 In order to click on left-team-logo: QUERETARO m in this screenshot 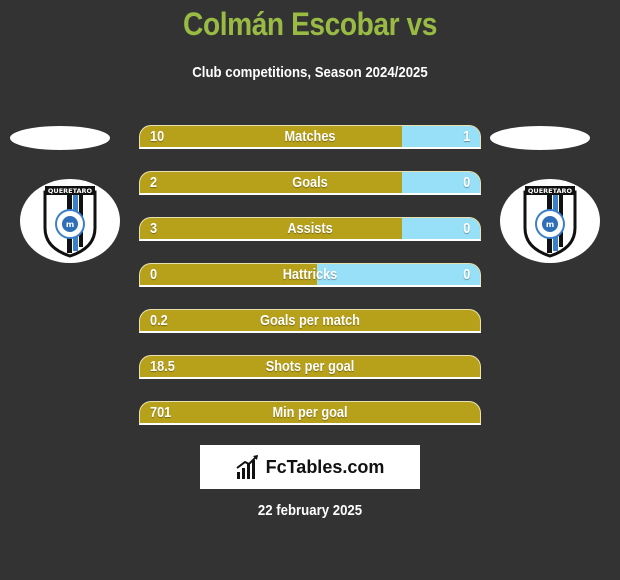, I will do `click(70, 221)`.